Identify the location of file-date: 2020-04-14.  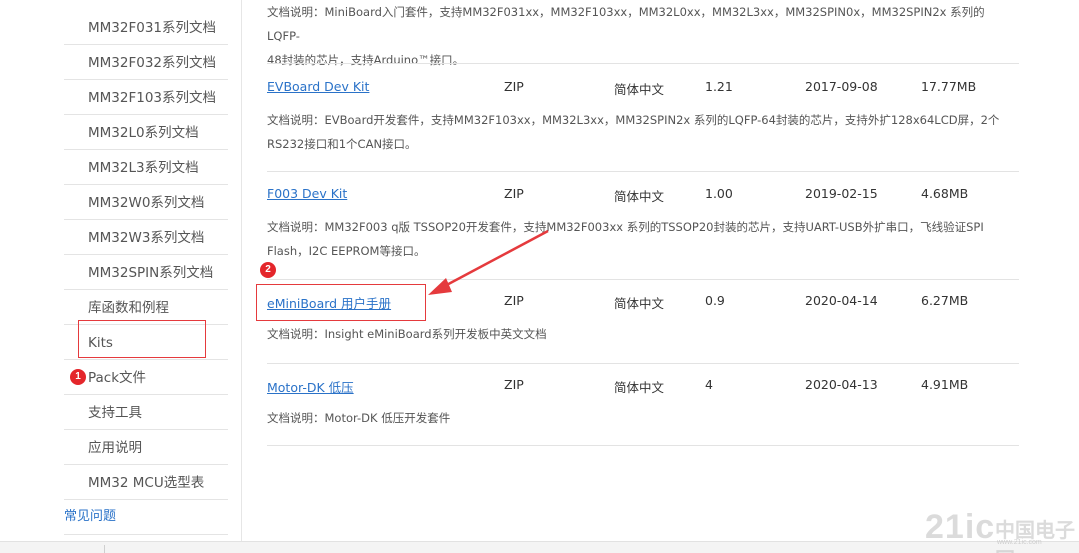
(841, 300).